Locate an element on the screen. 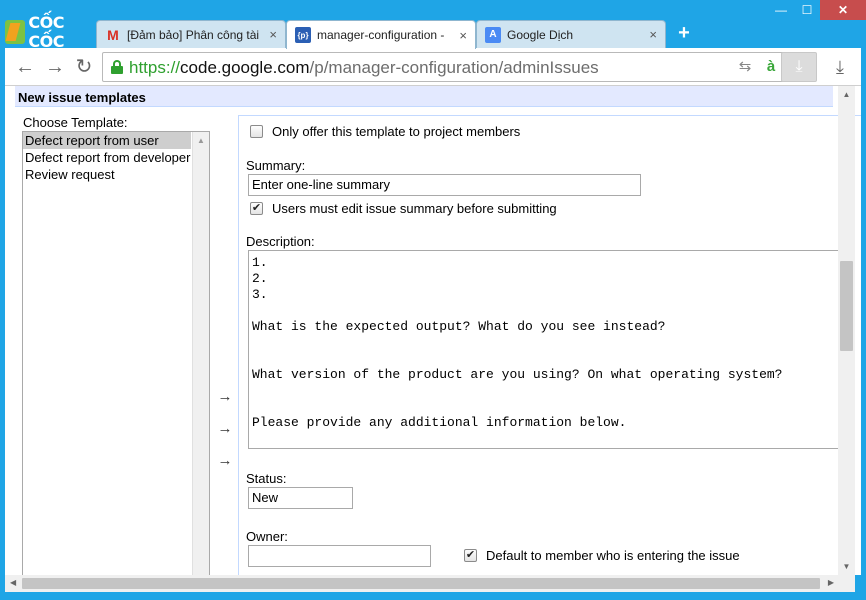  gmail-icon: M is located at coordinates (113, 34).